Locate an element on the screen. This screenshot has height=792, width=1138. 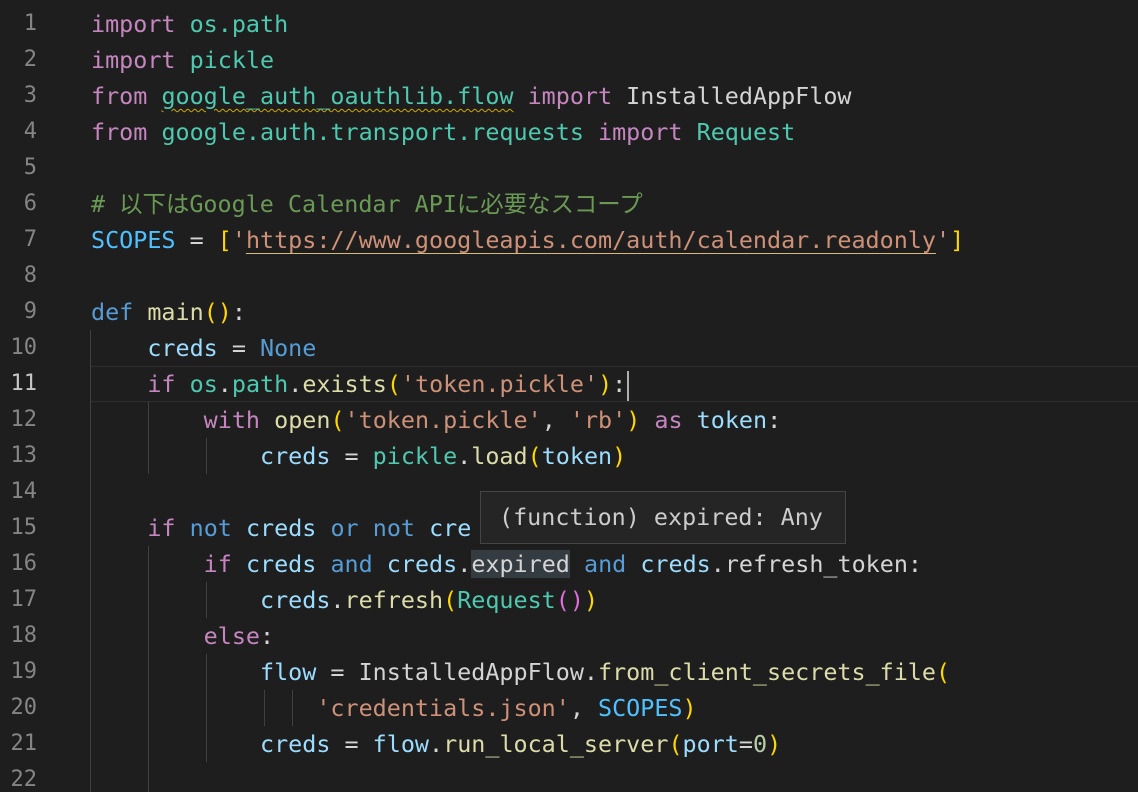
line-number: 12 is located at coordinates (24, 419).